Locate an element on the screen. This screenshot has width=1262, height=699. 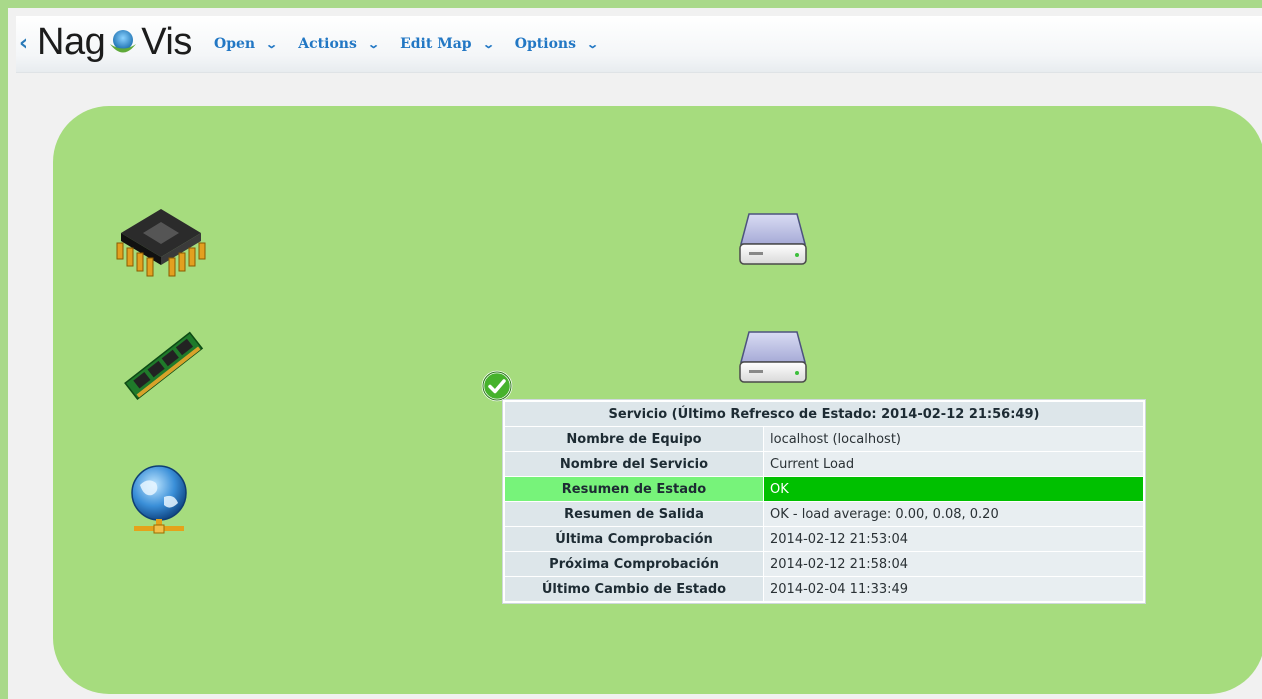
nagvis-logo: Nag Vis is located at coordinates (114, 41).